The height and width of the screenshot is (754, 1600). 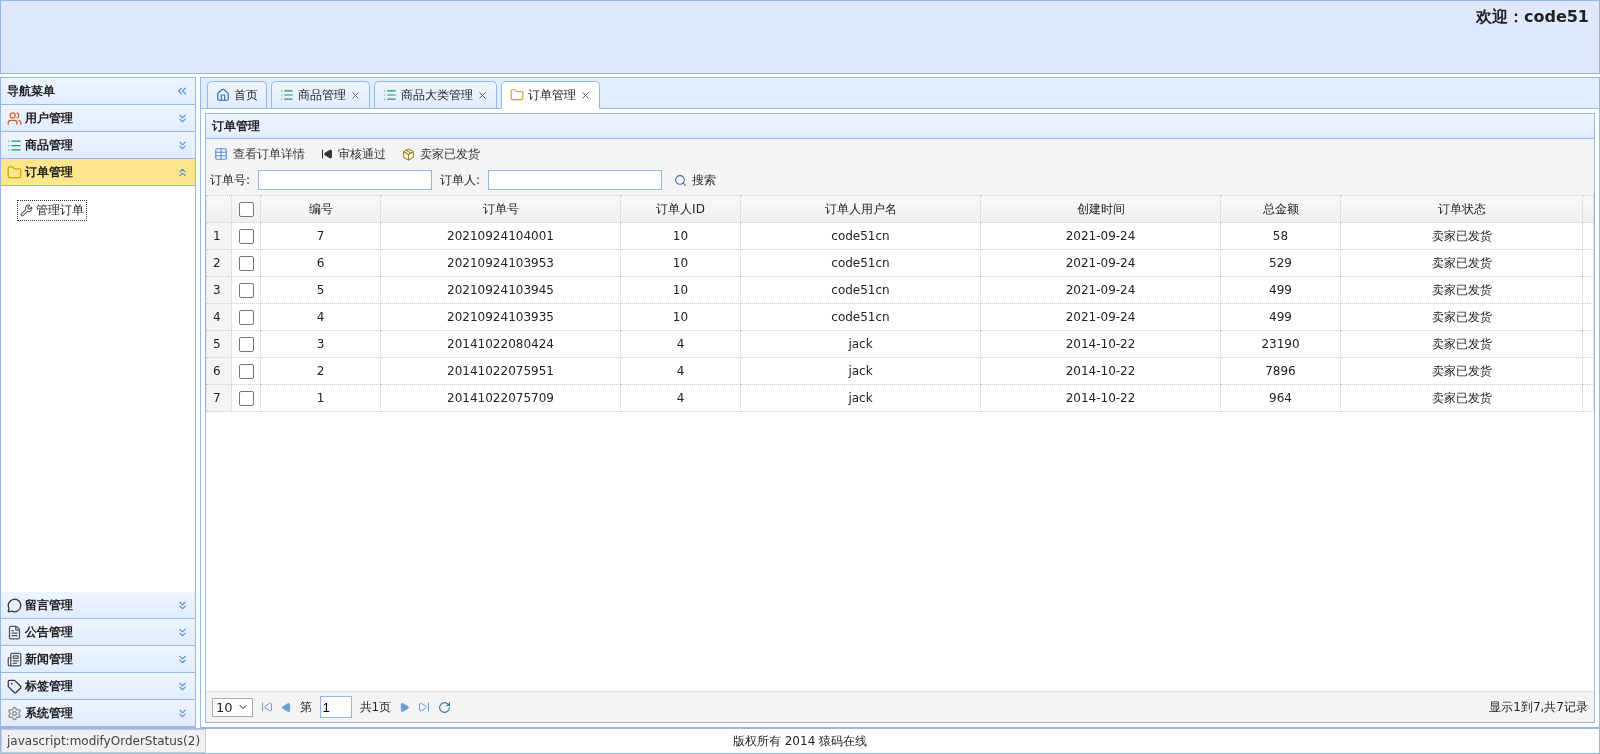 I want to click on sidebar-title: 导航菜单, so click(x=31, y=91).